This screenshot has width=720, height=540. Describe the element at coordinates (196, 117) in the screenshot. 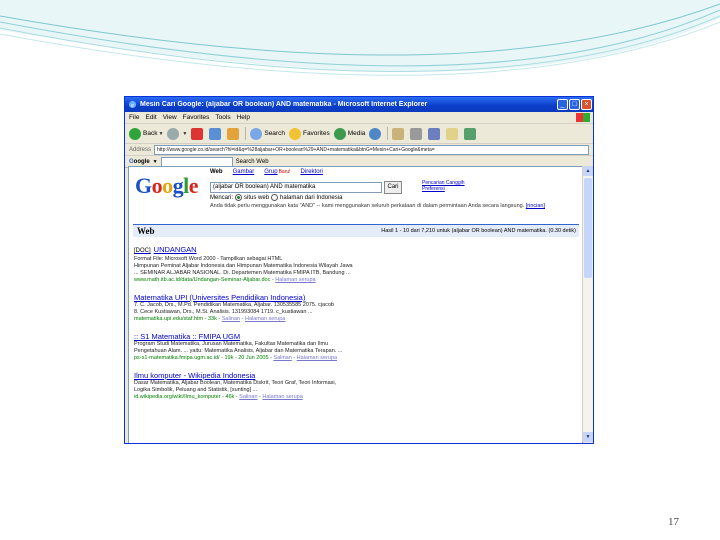

I see `menu-favorites: Favorites` at that location.